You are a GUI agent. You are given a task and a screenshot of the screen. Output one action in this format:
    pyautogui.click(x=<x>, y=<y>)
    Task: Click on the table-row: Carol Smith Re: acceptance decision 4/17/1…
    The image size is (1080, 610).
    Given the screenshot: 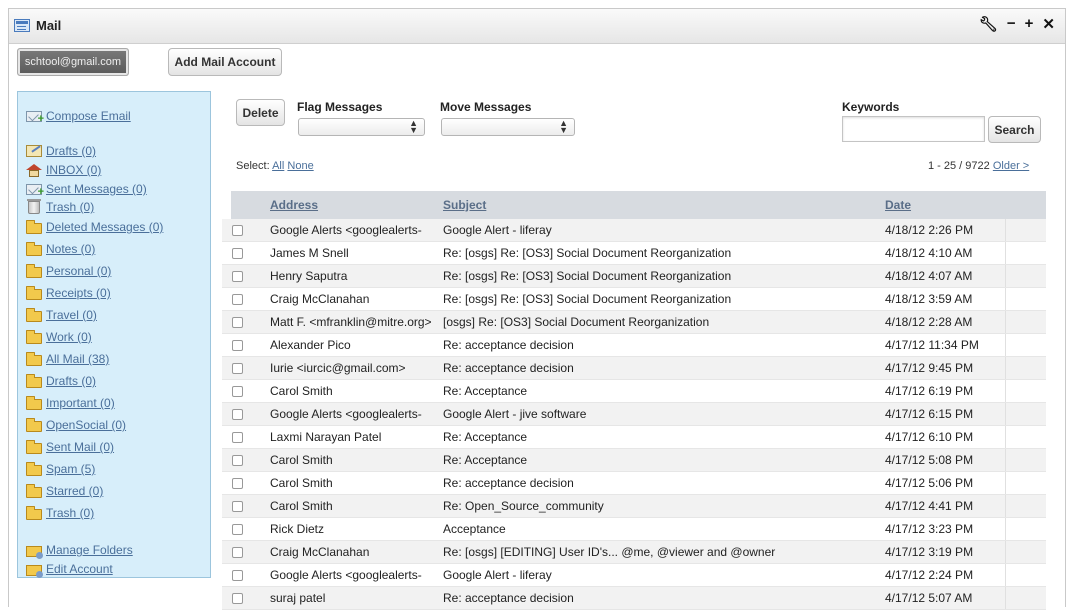 What is the action you would take?
    pyautogui.click(x=634, y=483)
    